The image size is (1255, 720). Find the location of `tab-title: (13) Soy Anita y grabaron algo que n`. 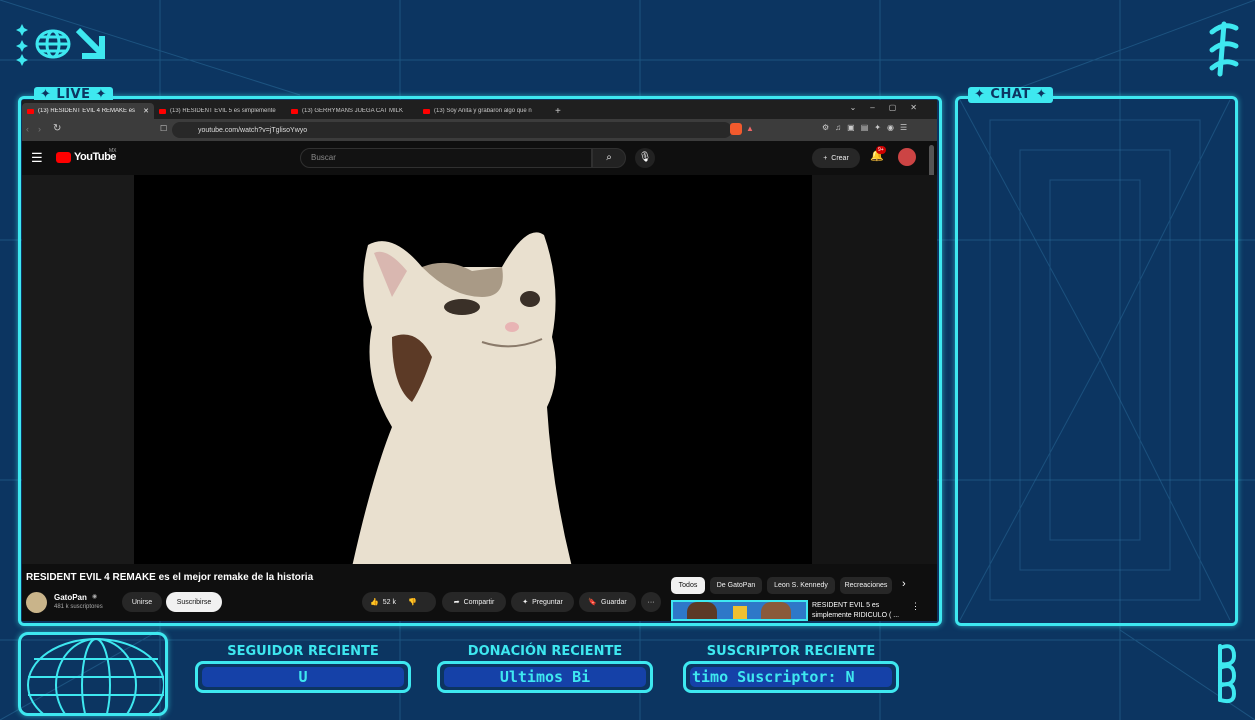

tab-title: (13) Soy Anita y grabaron algo que n is located at coordinates (483, 111).